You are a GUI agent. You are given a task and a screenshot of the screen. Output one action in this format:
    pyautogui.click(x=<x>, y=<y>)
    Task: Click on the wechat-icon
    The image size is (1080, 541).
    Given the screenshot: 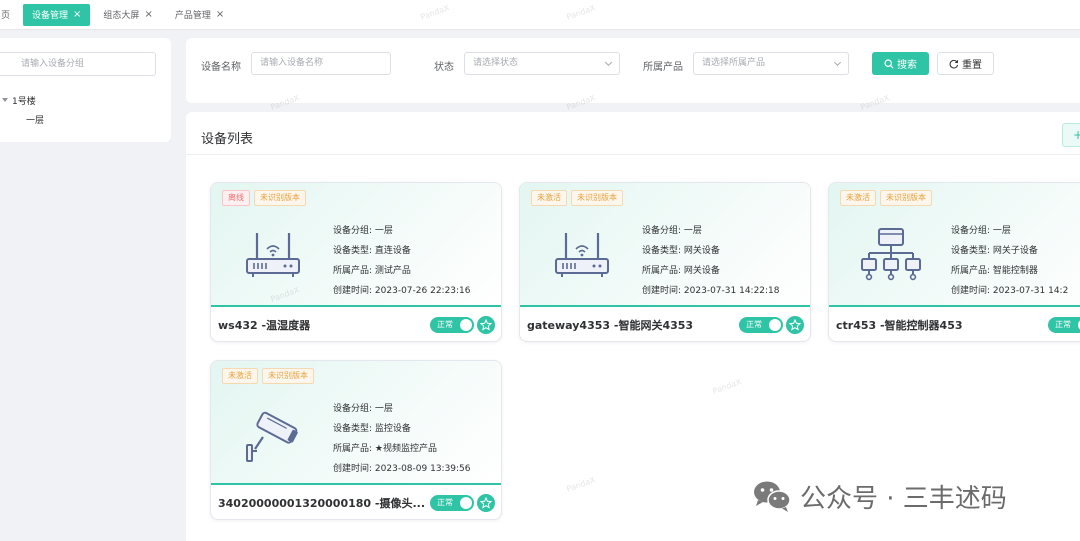 What is the action you would take?
    pyautogui.click(x=772, y=496)
    